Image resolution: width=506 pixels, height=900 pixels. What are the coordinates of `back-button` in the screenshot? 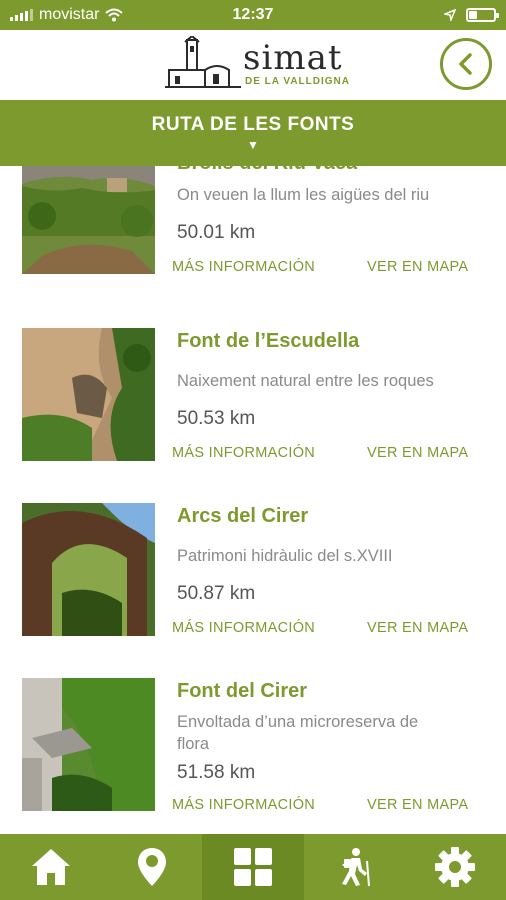 It's located at (466, 64).